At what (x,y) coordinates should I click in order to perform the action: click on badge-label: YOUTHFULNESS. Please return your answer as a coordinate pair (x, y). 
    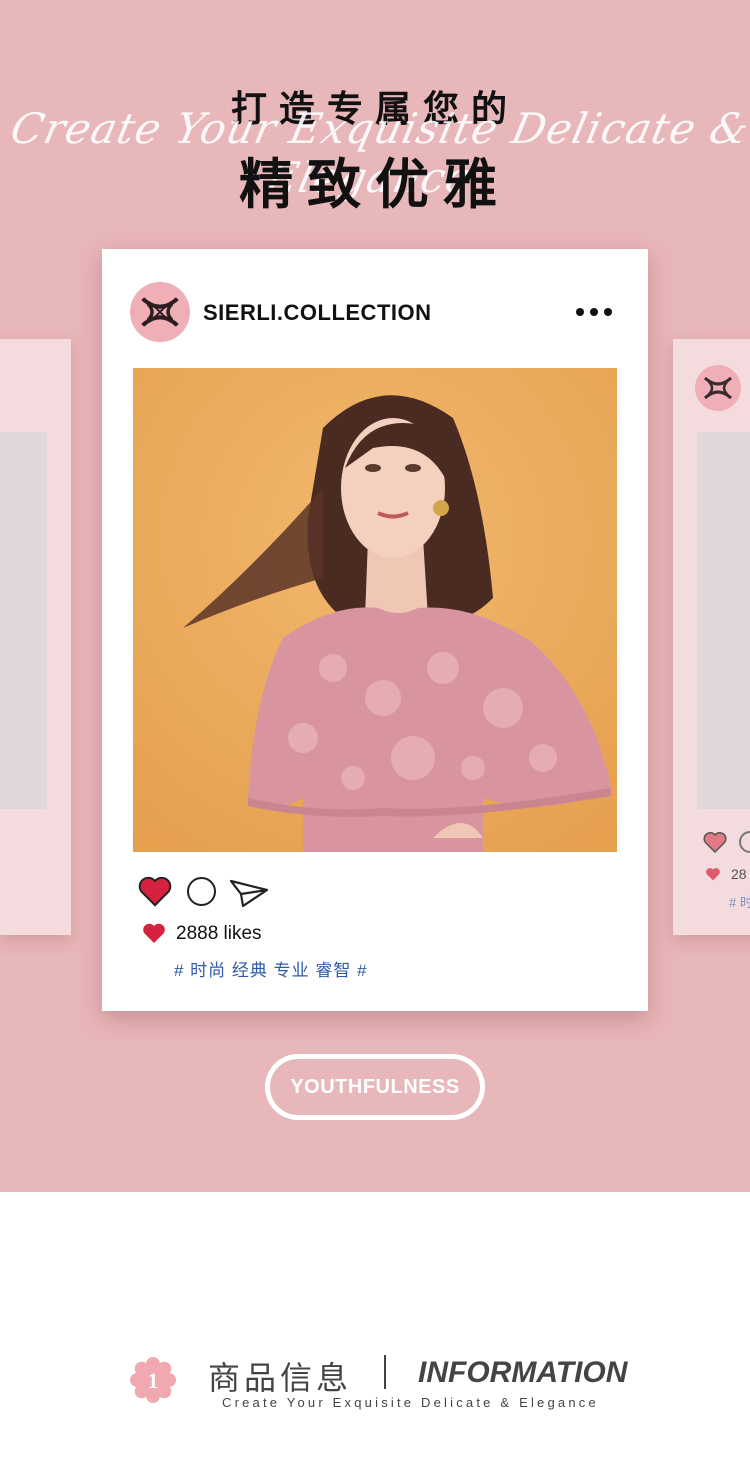
    Looking at the image, I should click on (375, 1087).